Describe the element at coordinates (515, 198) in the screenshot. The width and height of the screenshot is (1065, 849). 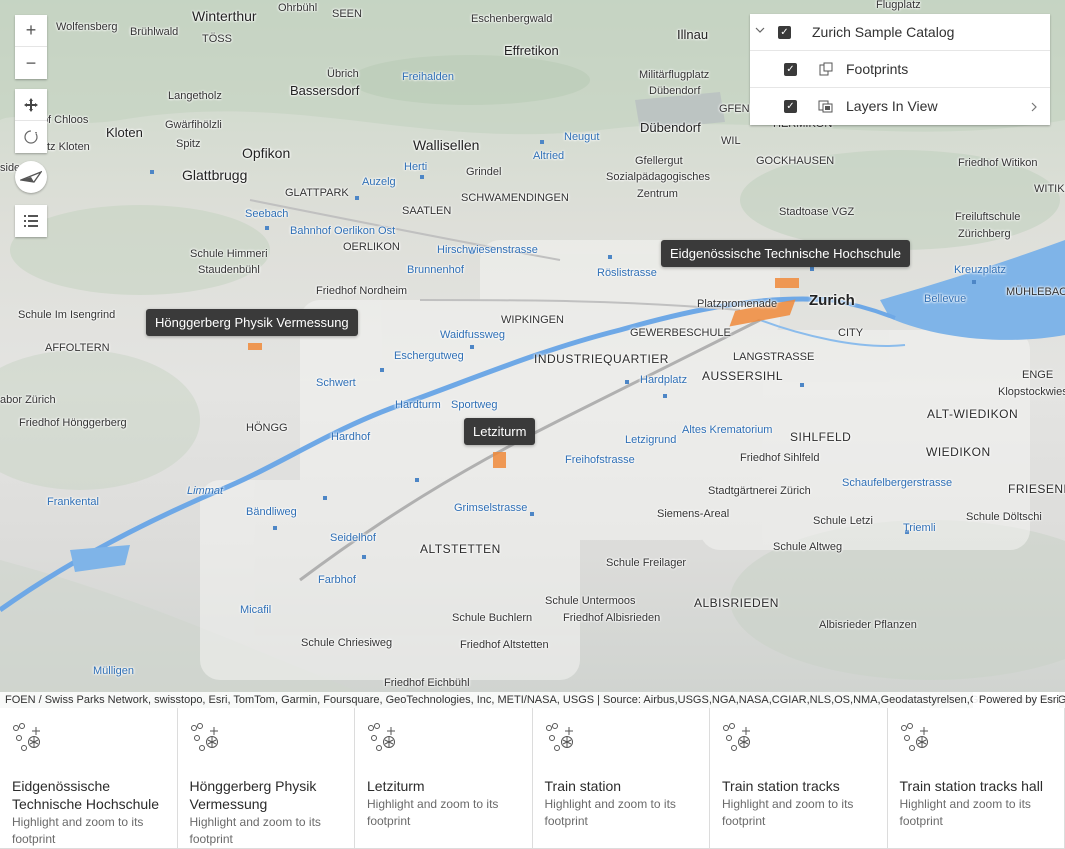
I see `place-label: SCHWAMENDINGEN` at that location.